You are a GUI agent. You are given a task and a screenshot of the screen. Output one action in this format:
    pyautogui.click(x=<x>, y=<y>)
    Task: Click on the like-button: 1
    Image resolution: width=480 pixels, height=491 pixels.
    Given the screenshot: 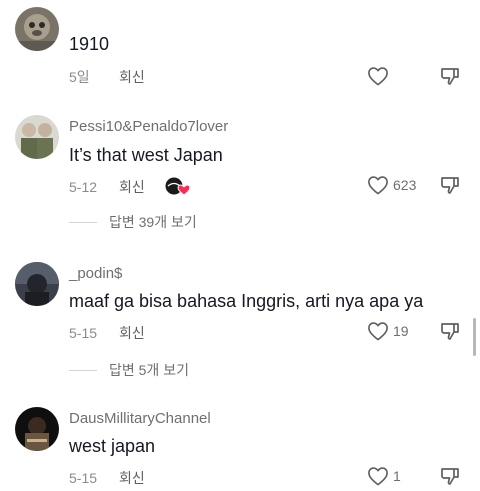 What is the action you would take?
    pyautogui.click(x=384, y=476)
    